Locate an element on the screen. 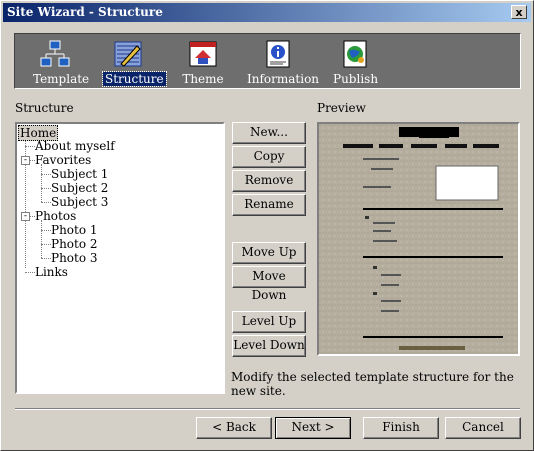 The width and height of the screenshot is (534, 451). tree-node-subject-2: Subject 2 is located at coordinates (79, 188).